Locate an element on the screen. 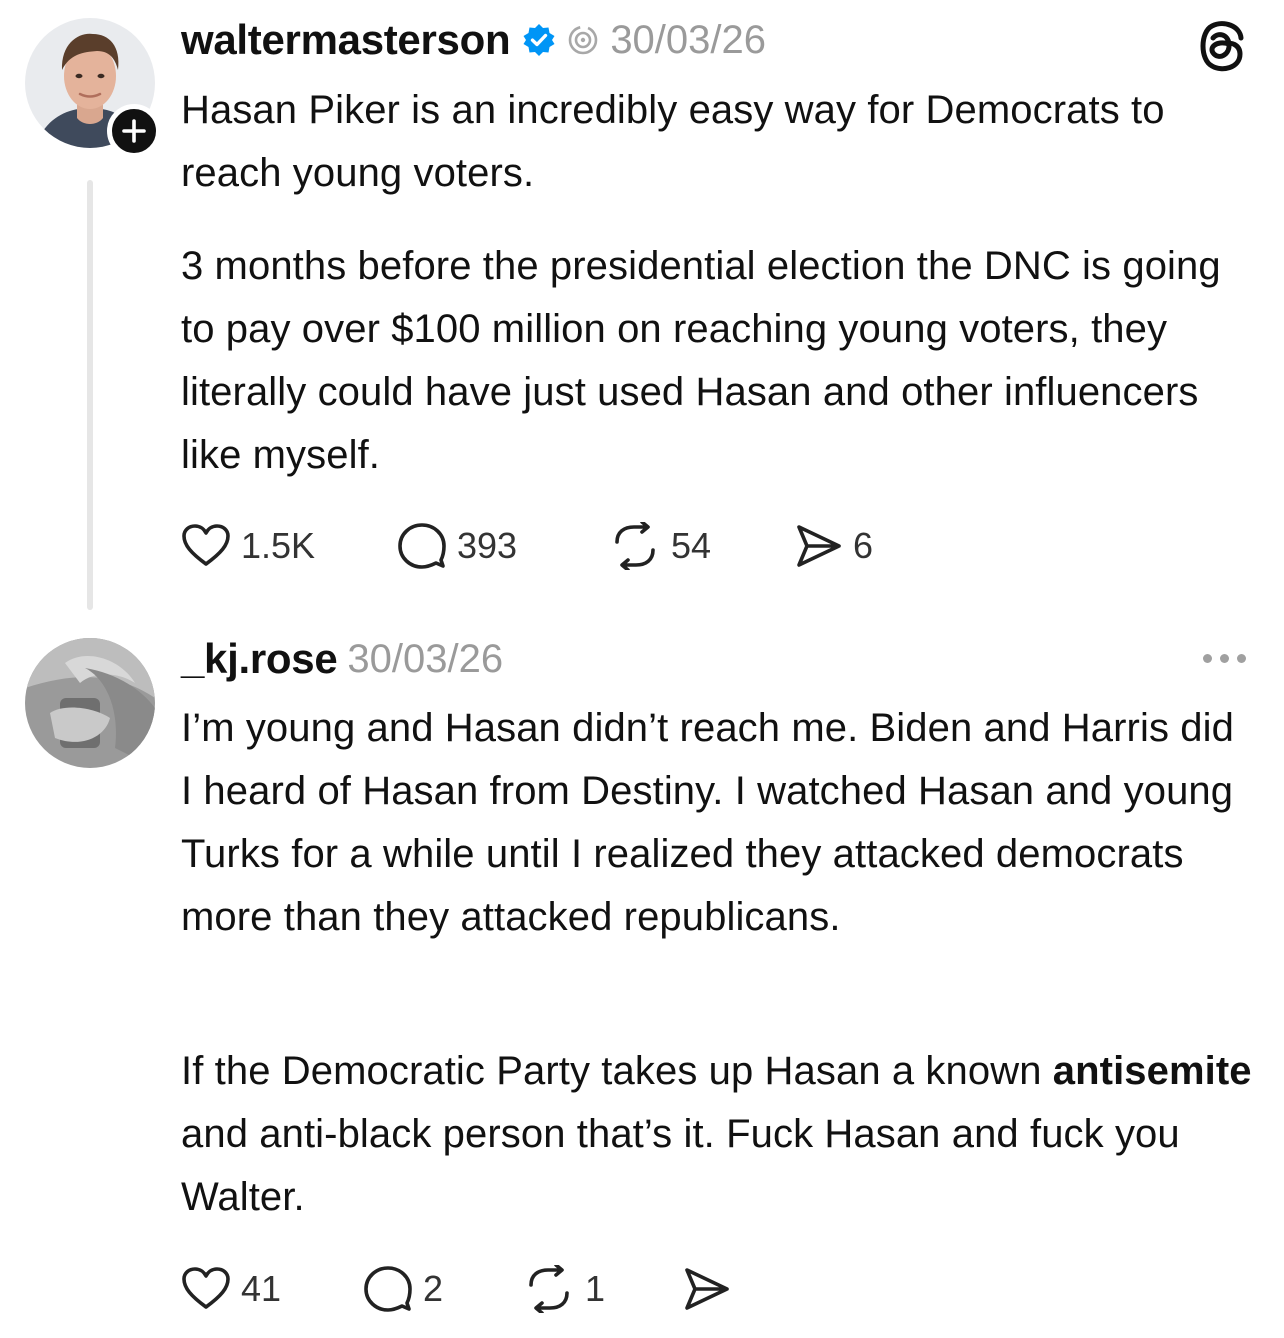 The image size is (1284, 1338). like-button: 1.5K is located at coordinates (248, 546).